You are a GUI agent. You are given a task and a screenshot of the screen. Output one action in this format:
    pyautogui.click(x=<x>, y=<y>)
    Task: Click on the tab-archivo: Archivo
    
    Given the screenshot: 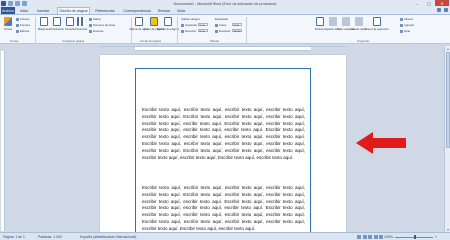 What is the action you would take?
    pyautogui.click(x=8, y=10)
    